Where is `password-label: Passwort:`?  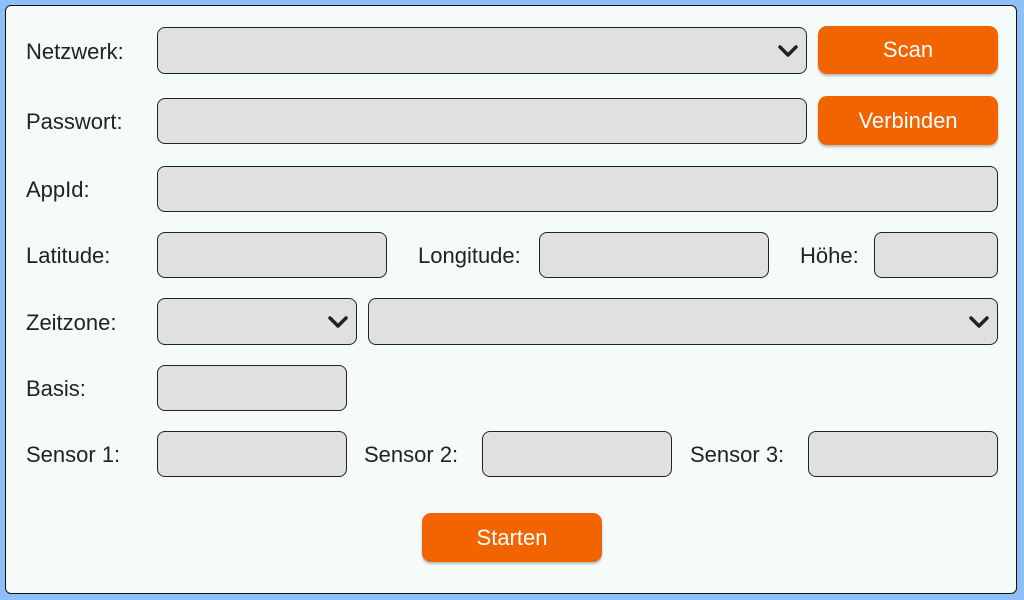
password-label: Passwort: is located at coordinates (74, 121).